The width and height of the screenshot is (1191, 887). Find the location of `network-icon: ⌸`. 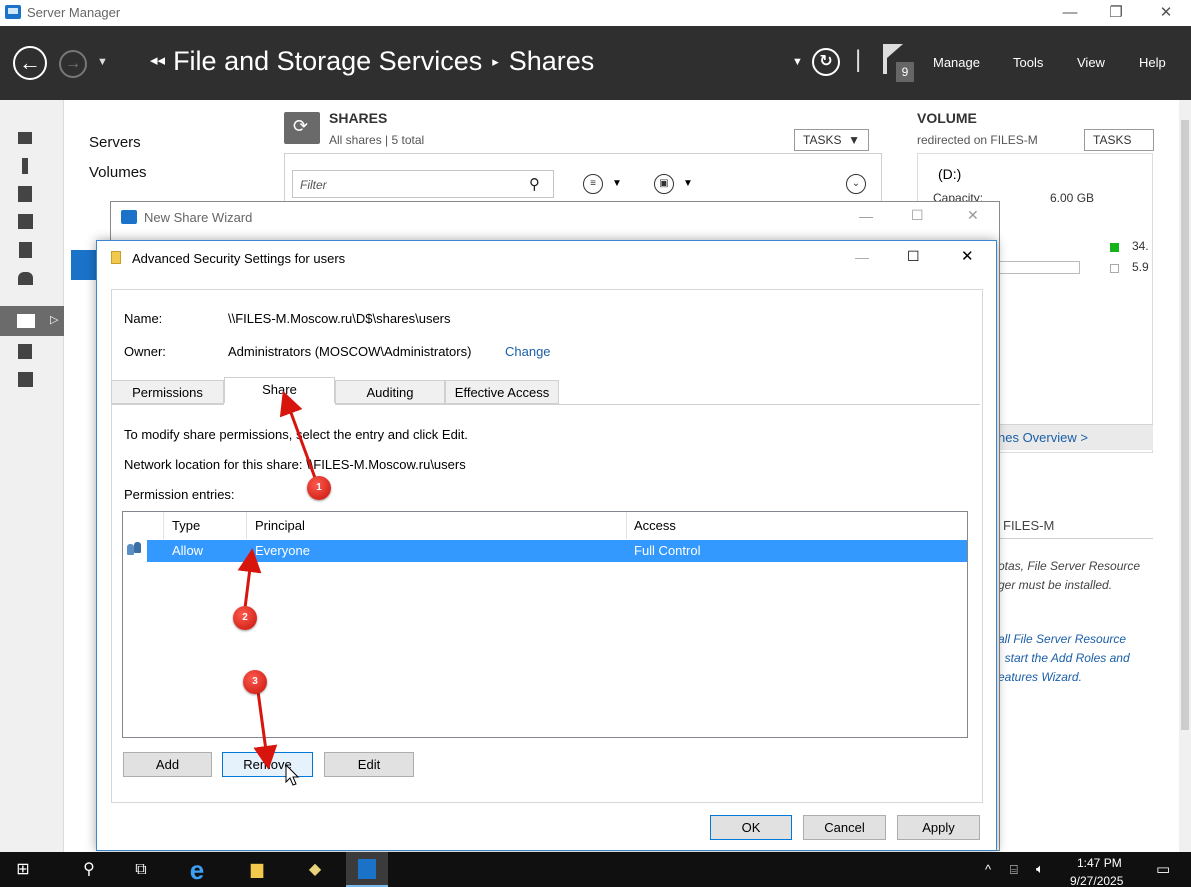

network-icon: ⌸ is located at coordinates (1014, 870).